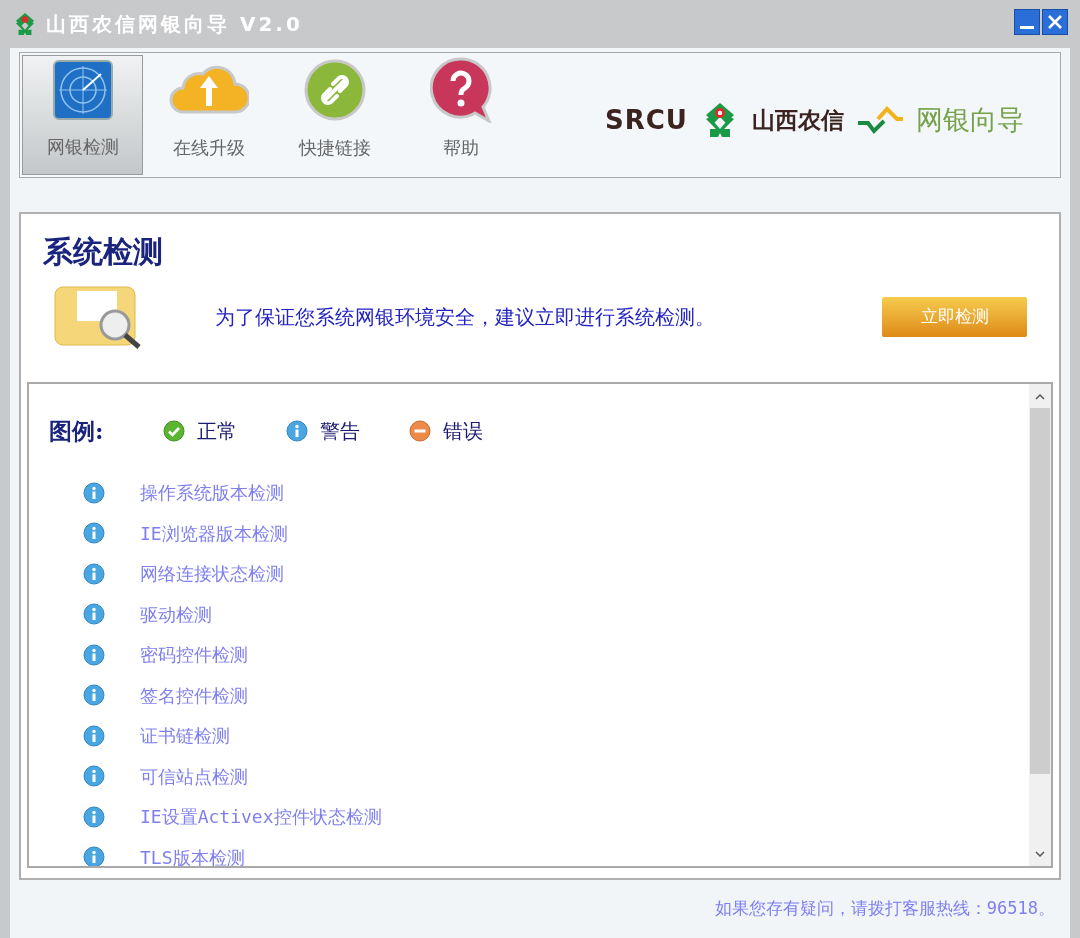 This screenshot has width=1080, height=938. Describe the element at coordinates (970, 119) in the screenshot. I see `logo-product: 网银向导` at that location.